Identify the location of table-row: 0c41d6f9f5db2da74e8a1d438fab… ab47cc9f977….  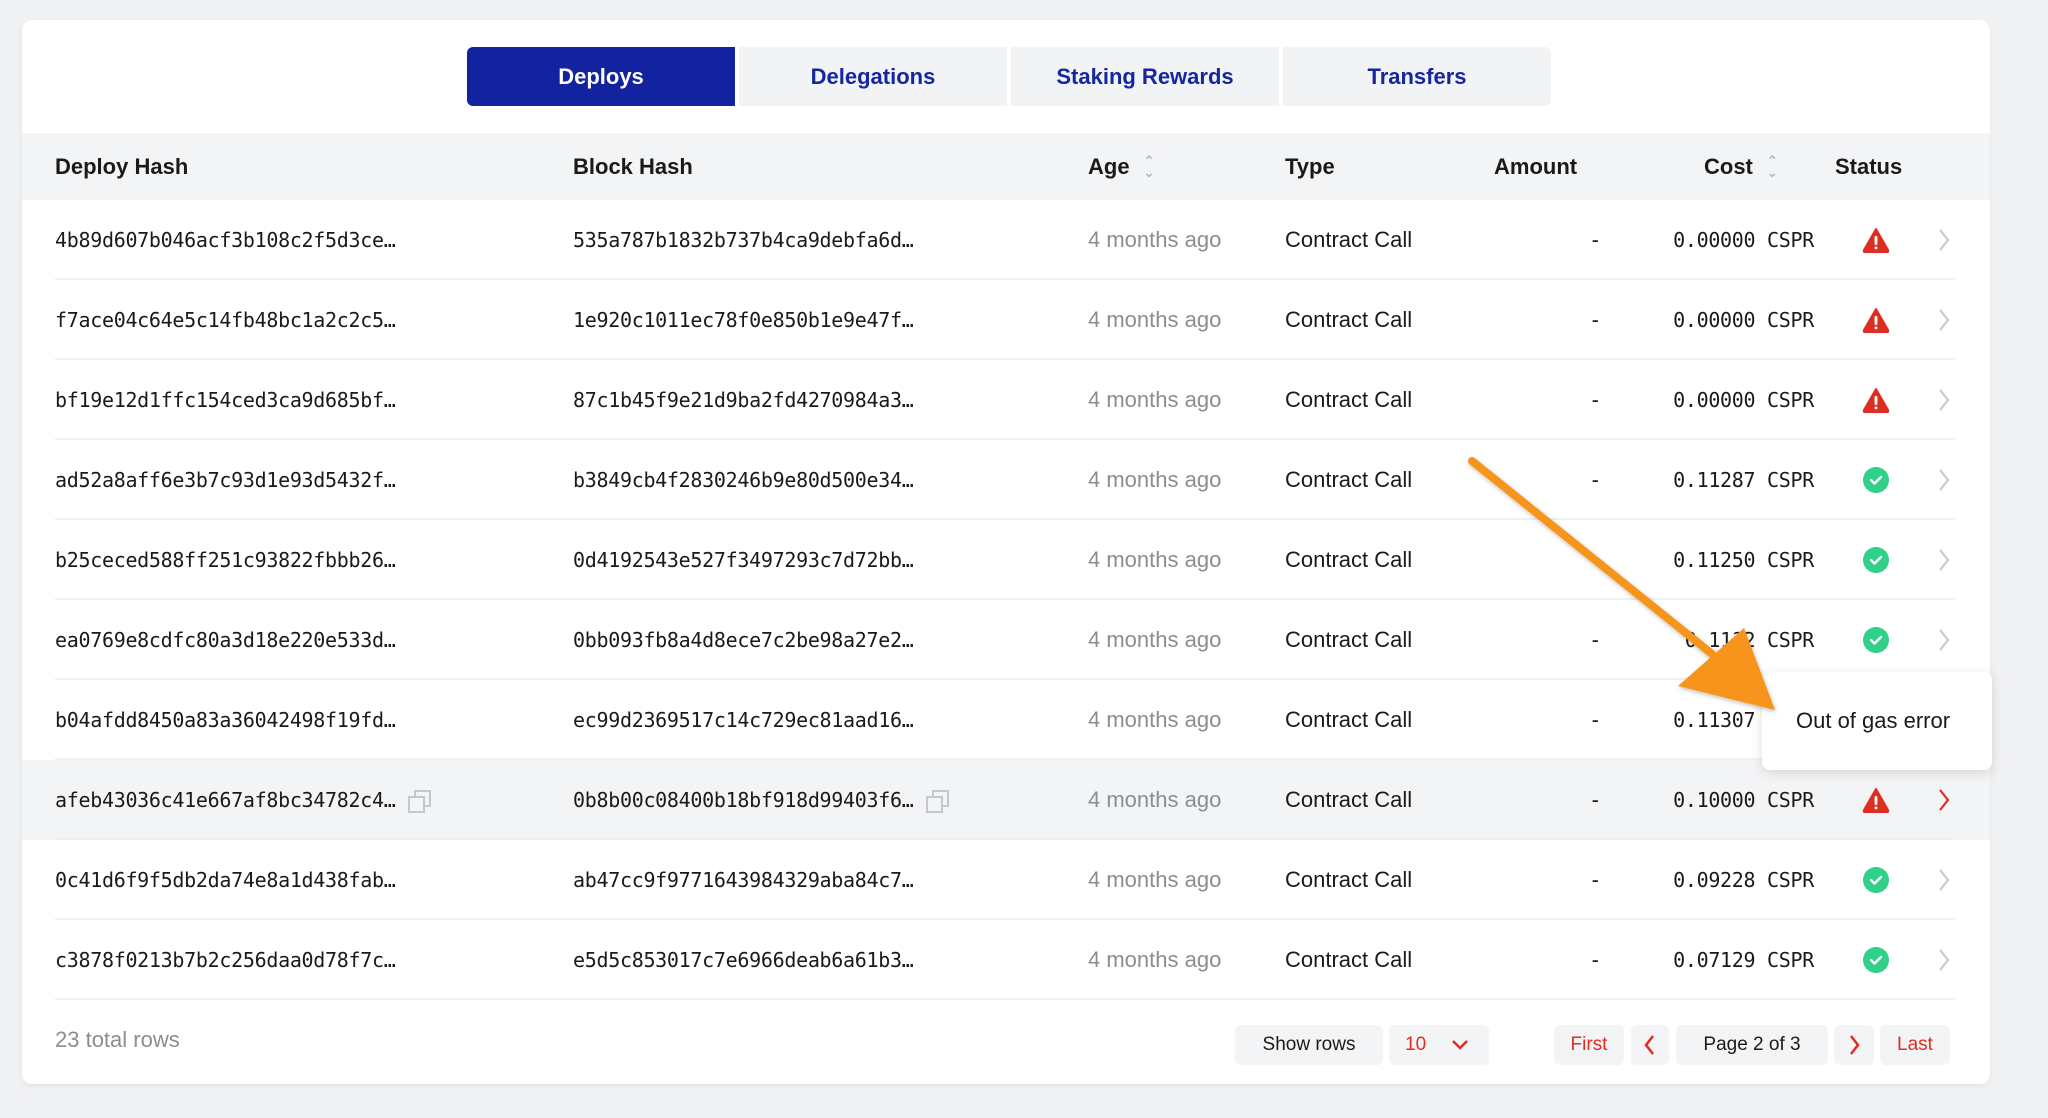
(1006, 880).